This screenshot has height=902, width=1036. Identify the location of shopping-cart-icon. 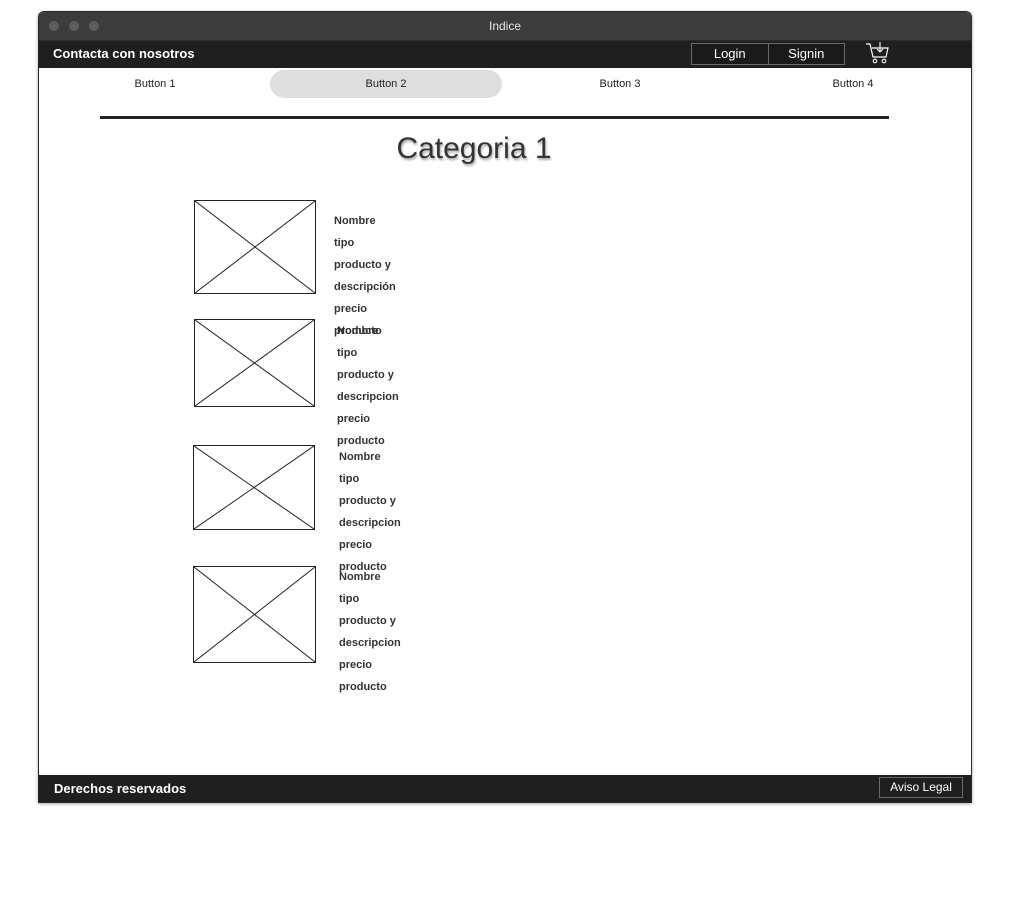
(878, 53).